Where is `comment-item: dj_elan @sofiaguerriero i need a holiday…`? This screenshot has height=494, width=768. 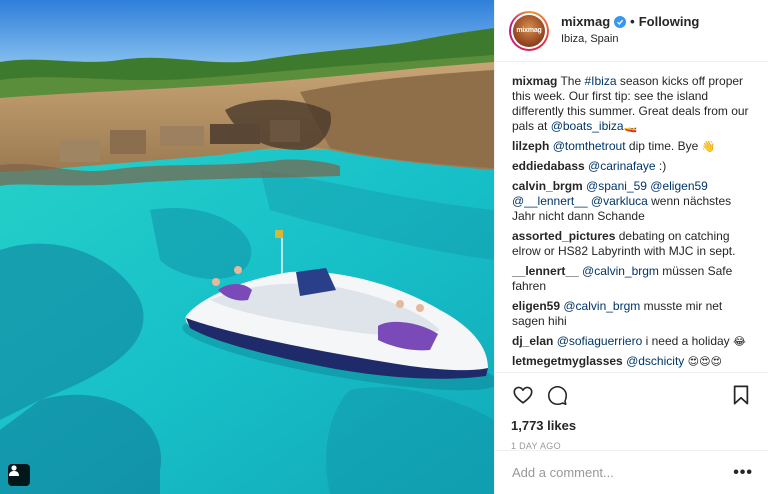
comment-item: dj_elan @sofiaguerriero i need a holiday… is located at coordinates (632, 341).